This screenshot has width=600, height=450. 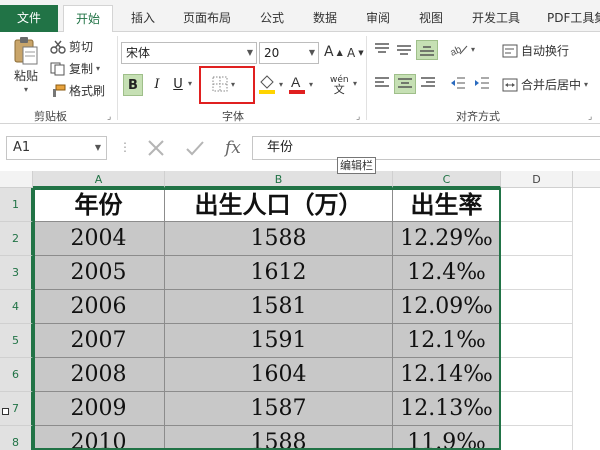 What do you see at coordinates (537, 179) in the screenshot?
I see `column-header-d: D` at bounding box center [537, 179].